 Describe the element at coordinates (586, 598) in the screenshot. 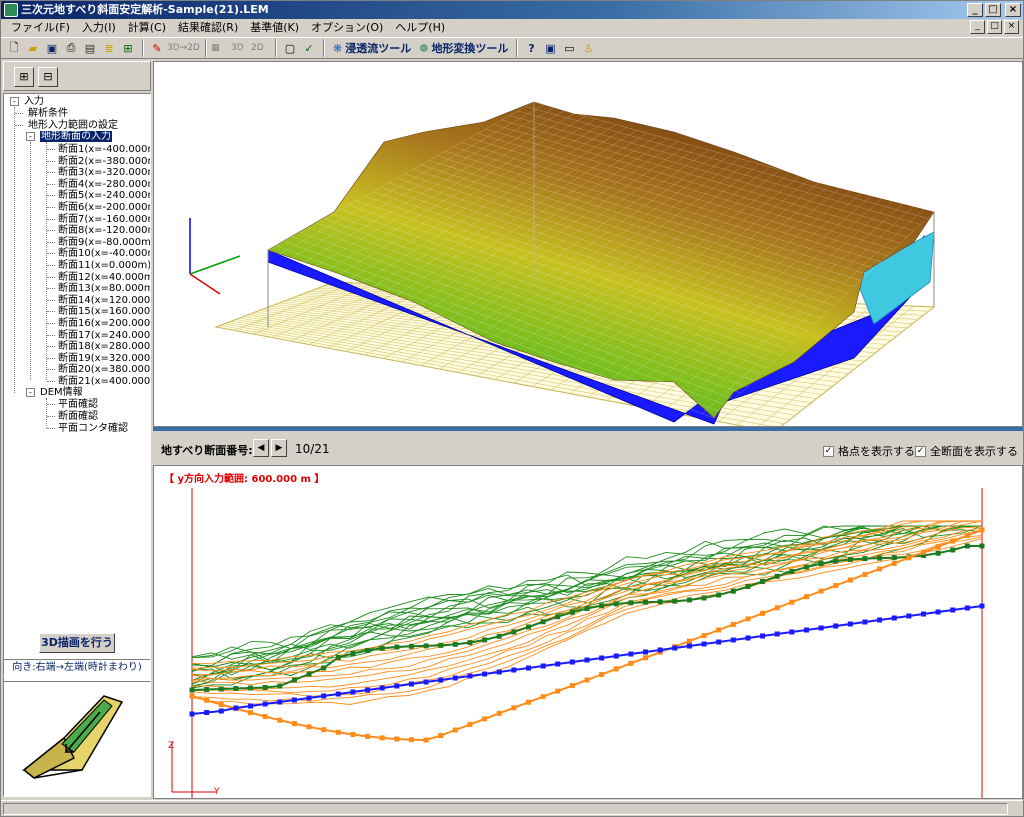

I see `slip-surface-line` at that location.